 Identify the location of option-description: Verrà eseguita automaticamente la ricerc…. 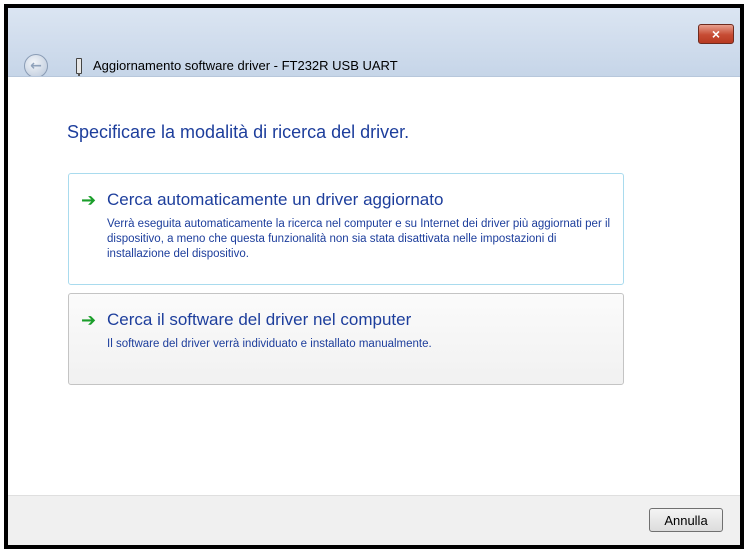
(359, 239).